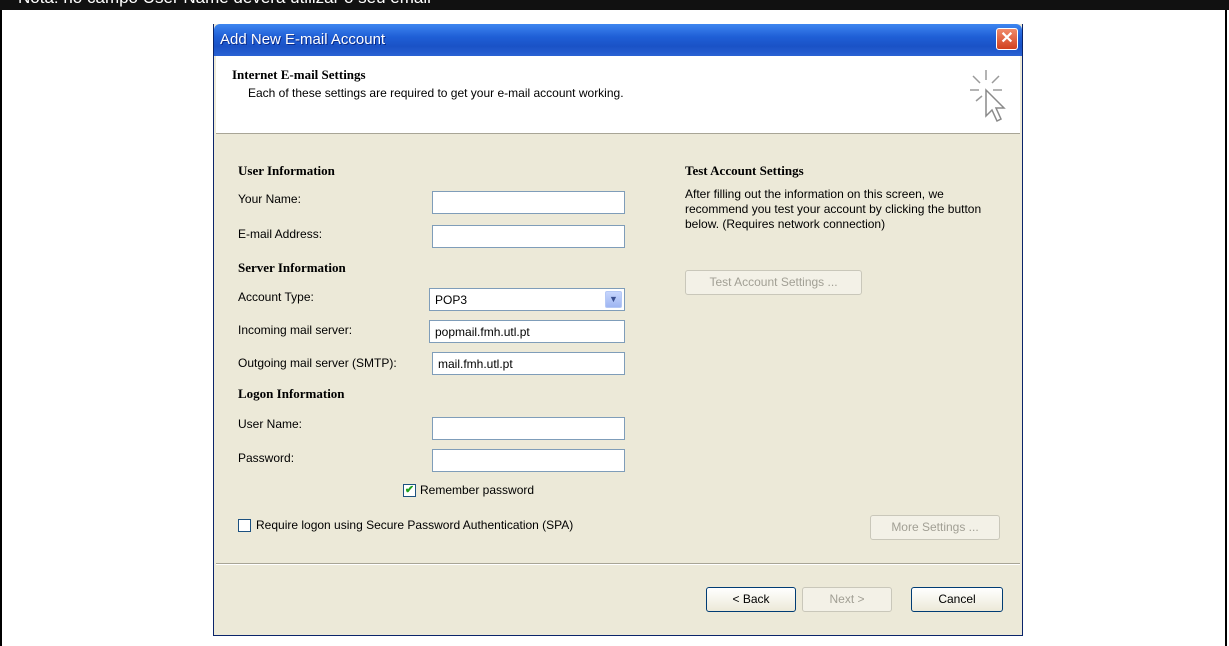 The image size is (1229, 646). I want to click on email-address-field, so click(528, 236).